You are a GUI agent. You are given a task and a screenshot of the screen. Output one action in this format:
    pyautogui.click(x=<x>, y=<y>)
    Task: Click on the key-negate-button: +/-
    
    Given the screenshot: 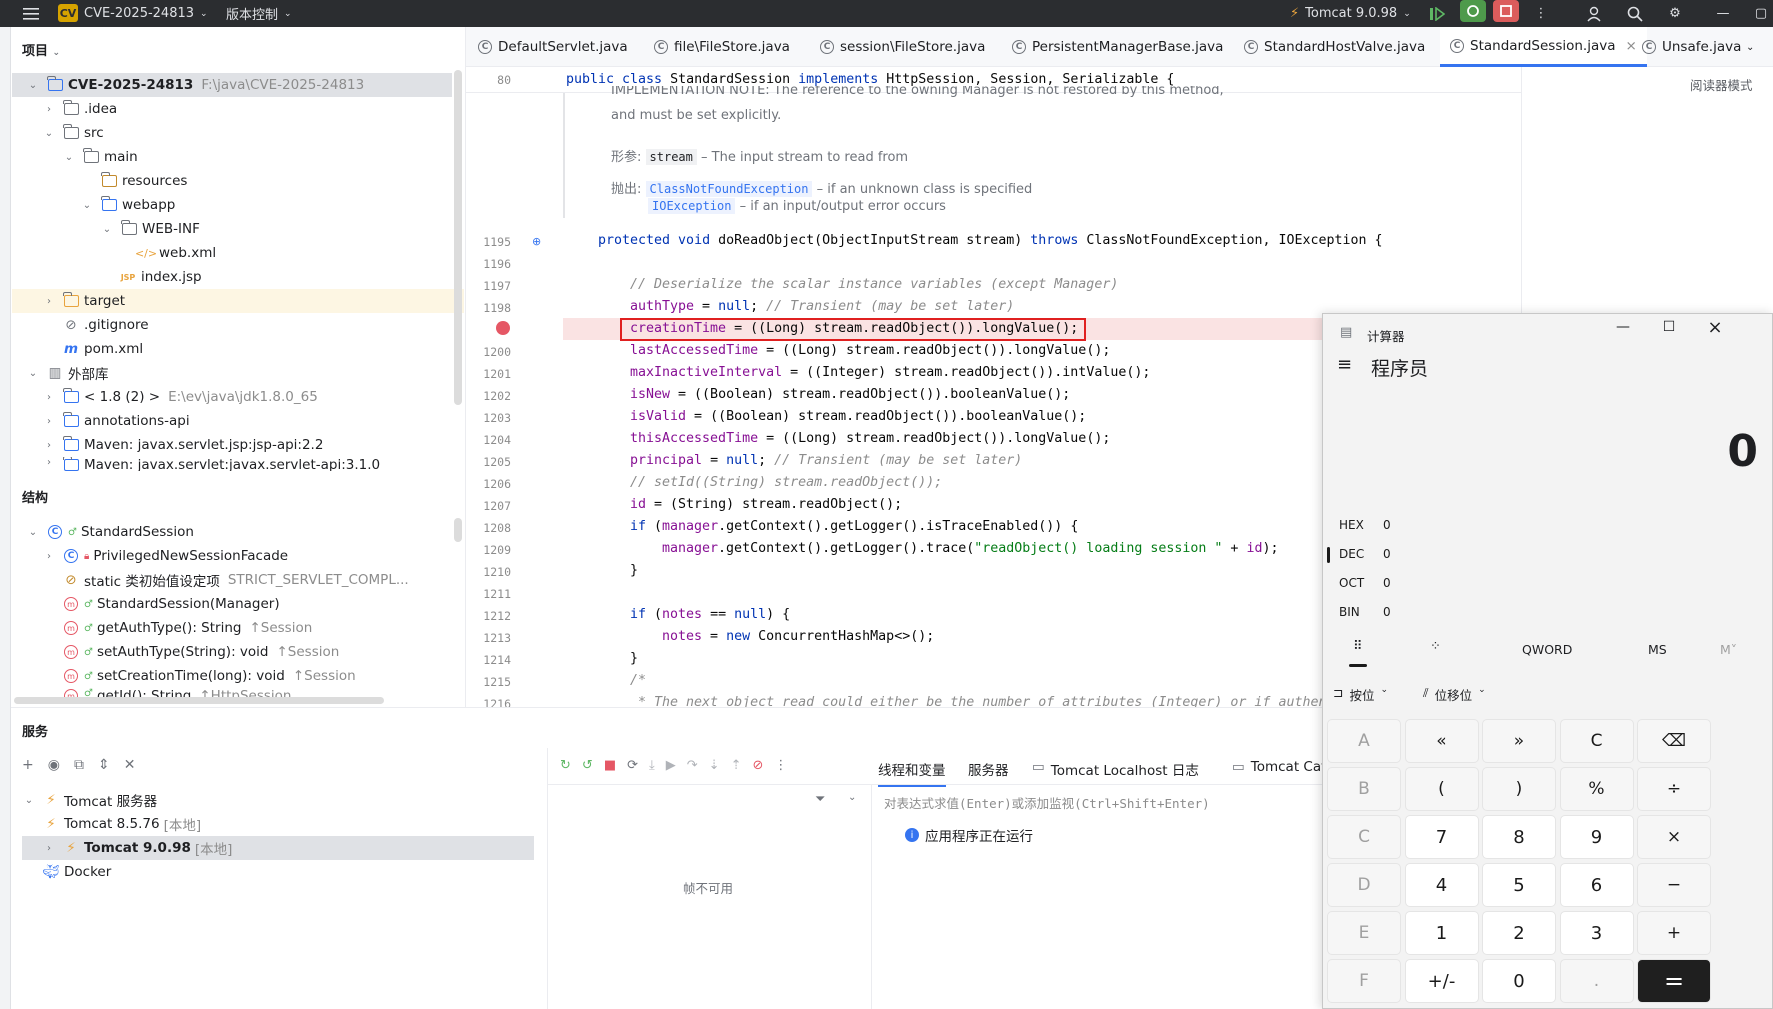 What is the action you would take?
    pyautogui.click(x=1441, y=981)
    